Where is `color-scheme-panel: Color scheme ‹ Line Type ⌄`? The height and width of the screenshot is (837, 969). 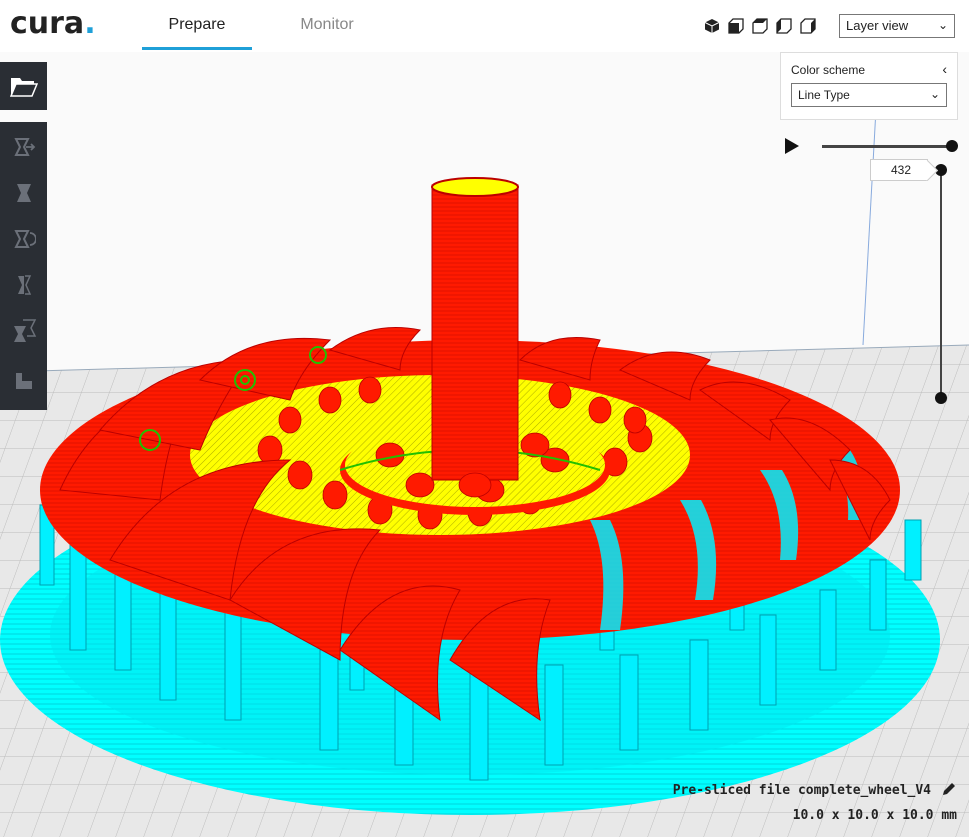
color-scheme-panel: Color scheme ‹ Line Type ⌄ is located at coordinates (869, 86).